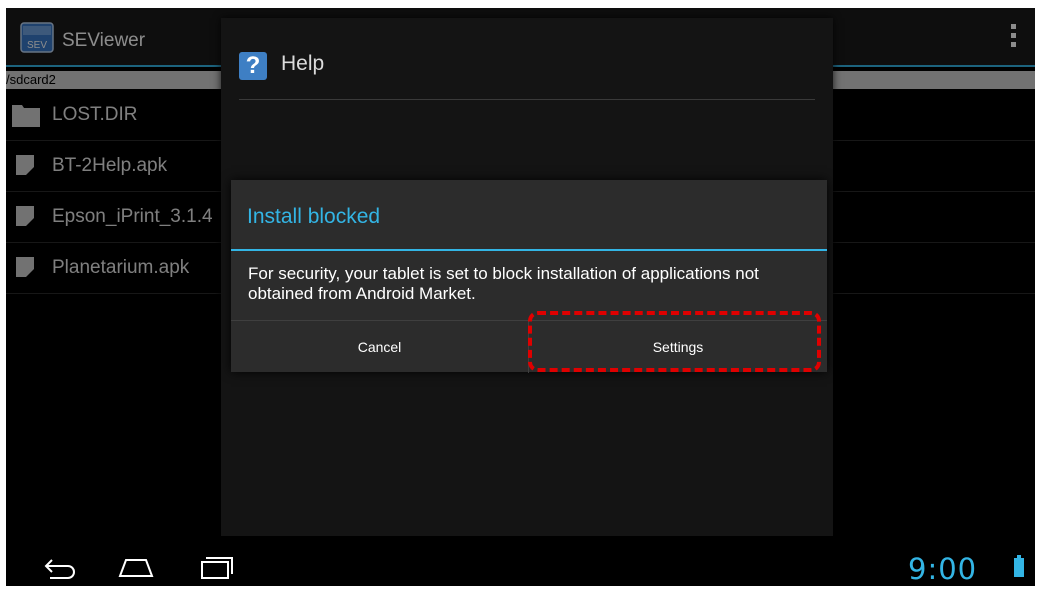 The width and height of the screenshot is (1041, 590). I want to click on clock: 9:00, so click(943, 569).